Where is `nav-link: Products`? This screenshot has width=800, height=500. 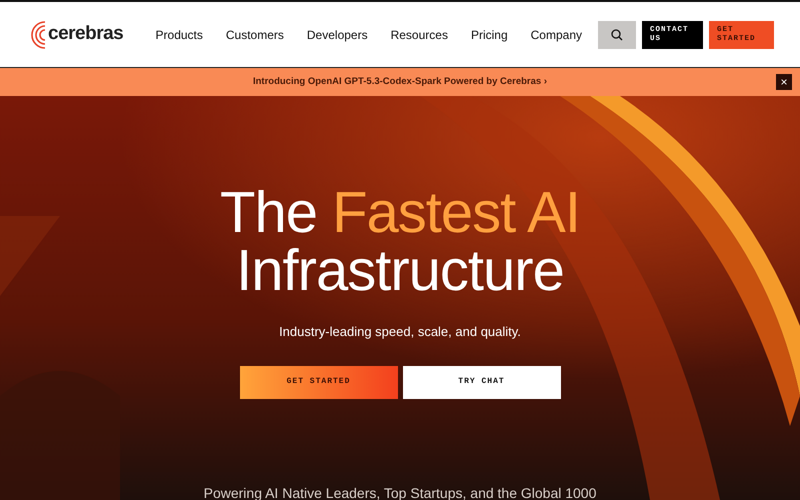
nav-link: Products is located at coordinates (179, 35).